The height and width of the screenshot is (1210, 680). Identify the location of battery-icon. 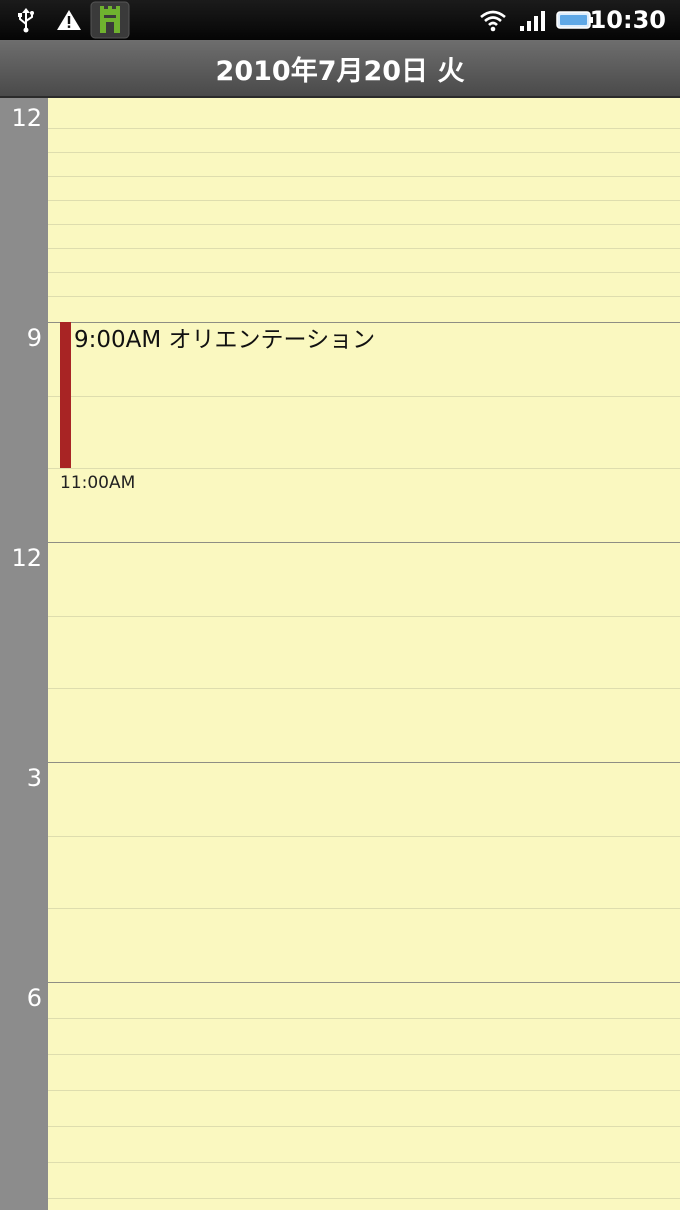
(575, 20).